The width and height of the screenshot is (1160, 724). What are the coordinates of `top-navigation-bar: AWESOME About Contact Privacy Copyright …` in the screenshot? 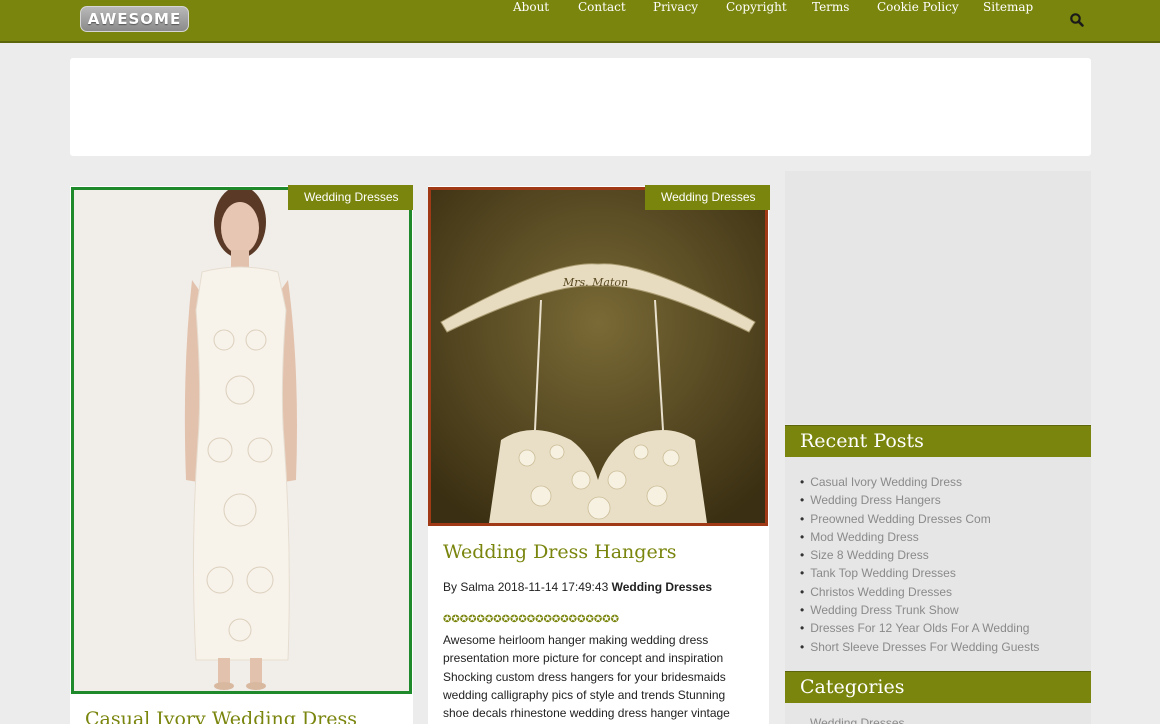 It's located at (580, 21).